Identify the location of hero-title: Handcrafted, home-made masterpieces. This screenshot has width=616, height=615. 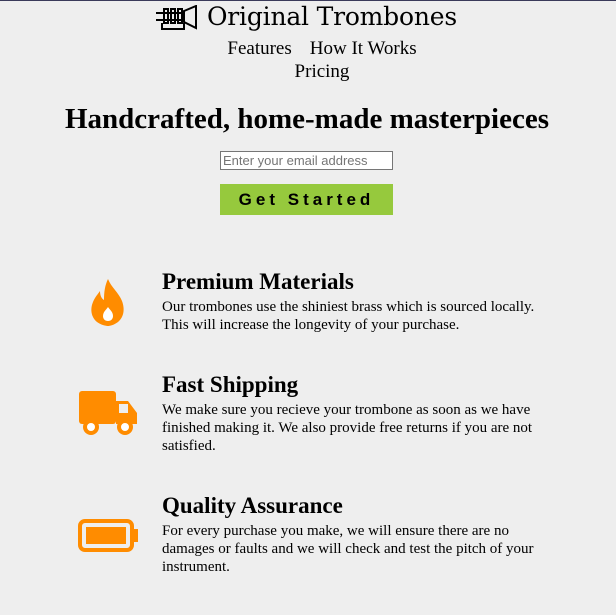
(307, 119).